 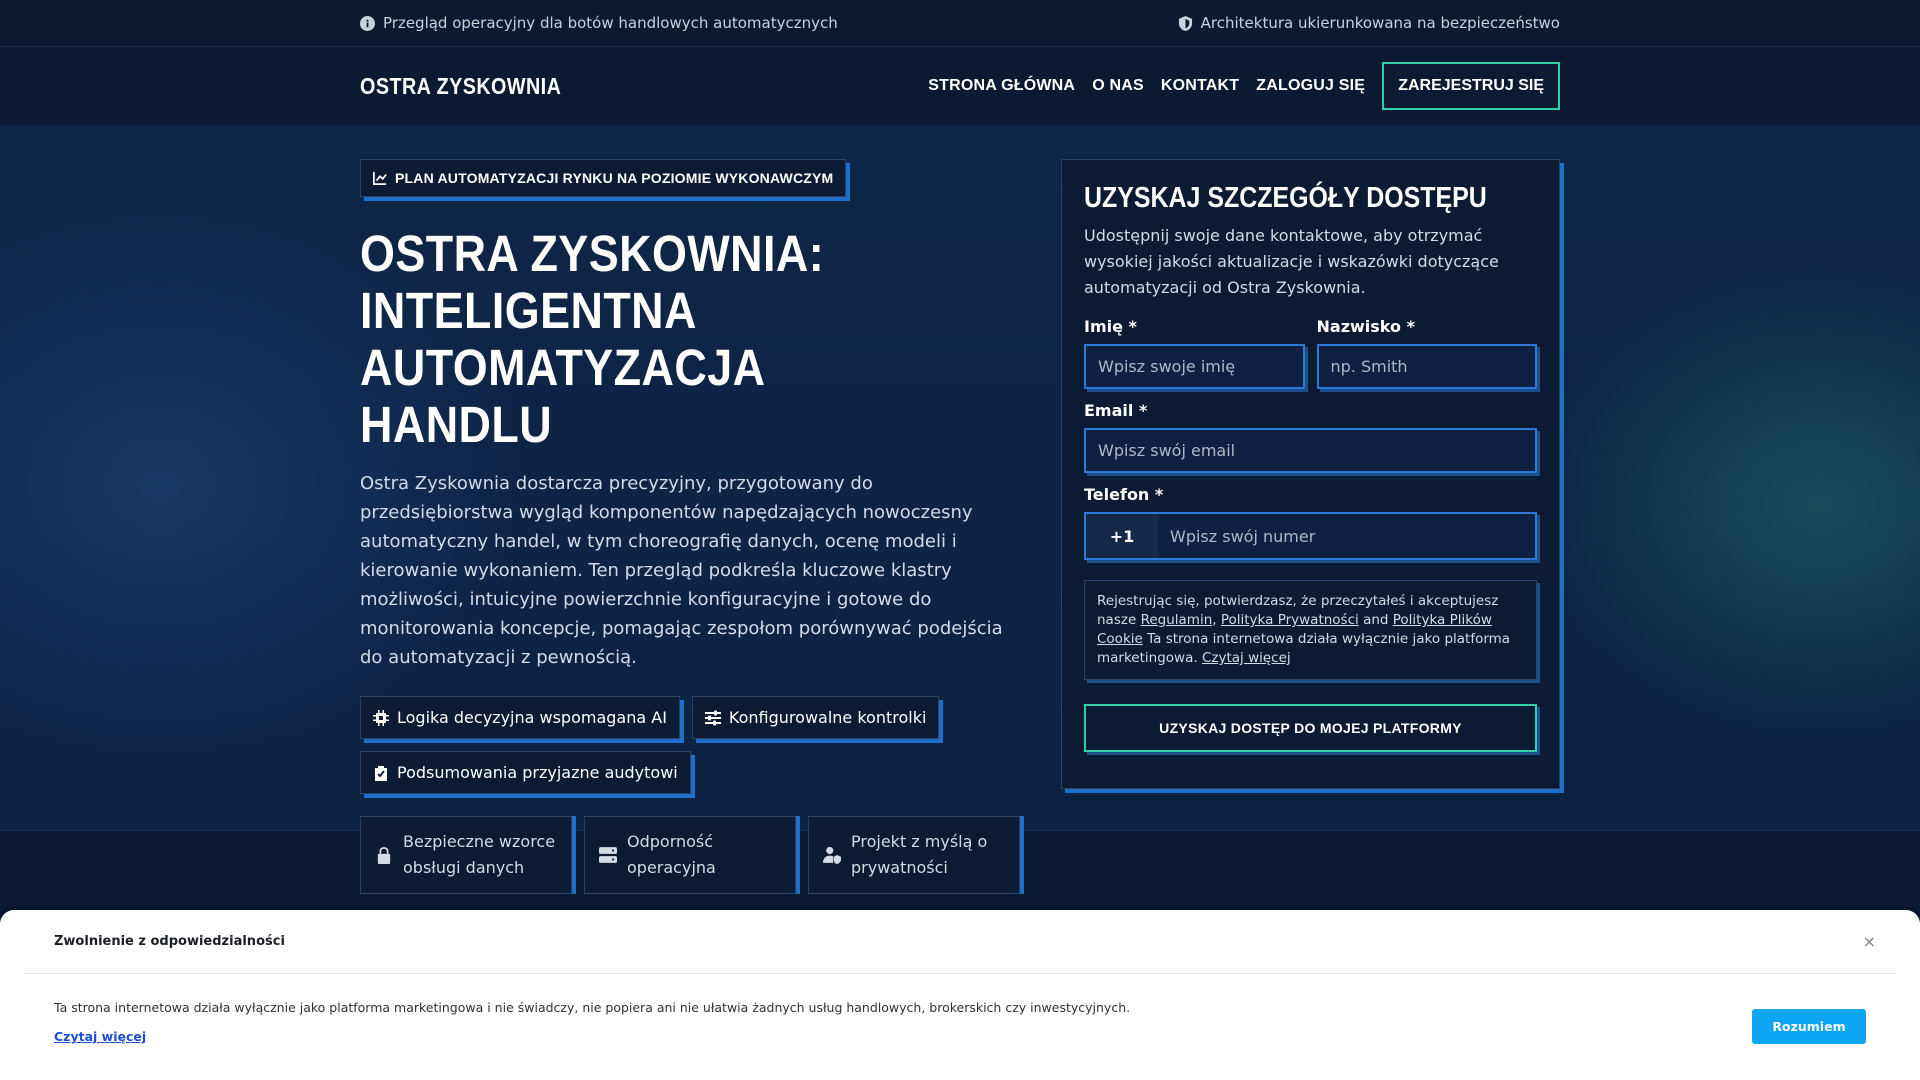 I want to click on phone-label: Telefon *, so click(x=1124, y=494).